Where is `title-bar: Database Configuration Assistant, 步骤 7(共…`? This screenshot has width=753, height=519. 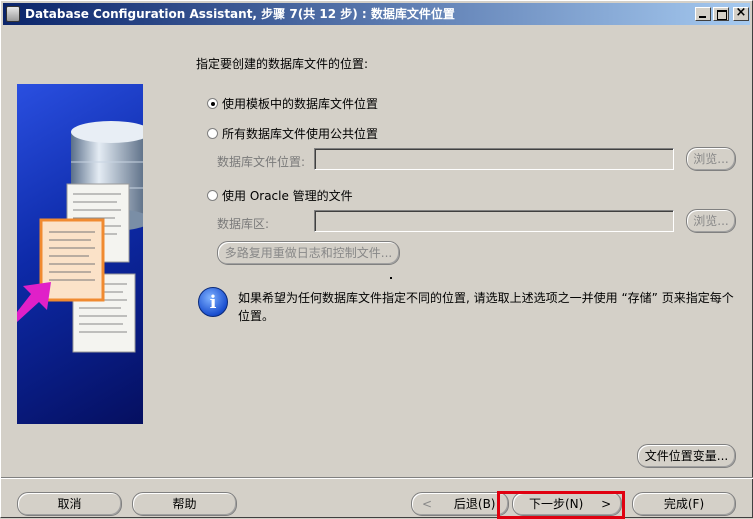
title-bar: Database Configuration Assistant, 步骤 7(共… is located at coordinates (376, 14).